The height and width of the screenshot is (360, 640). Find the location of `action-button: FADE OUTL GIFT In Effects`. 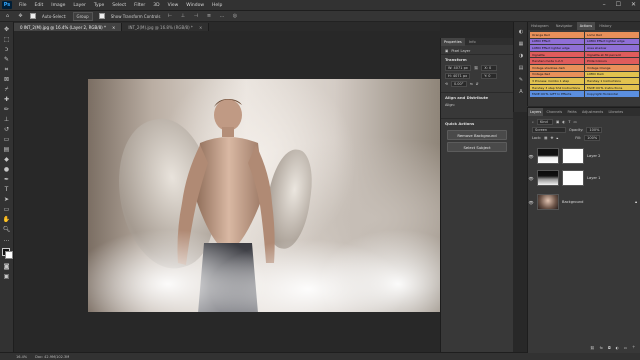

action-button: FADE OUTL GIFT In Effects is located at coordinates (557, 94).